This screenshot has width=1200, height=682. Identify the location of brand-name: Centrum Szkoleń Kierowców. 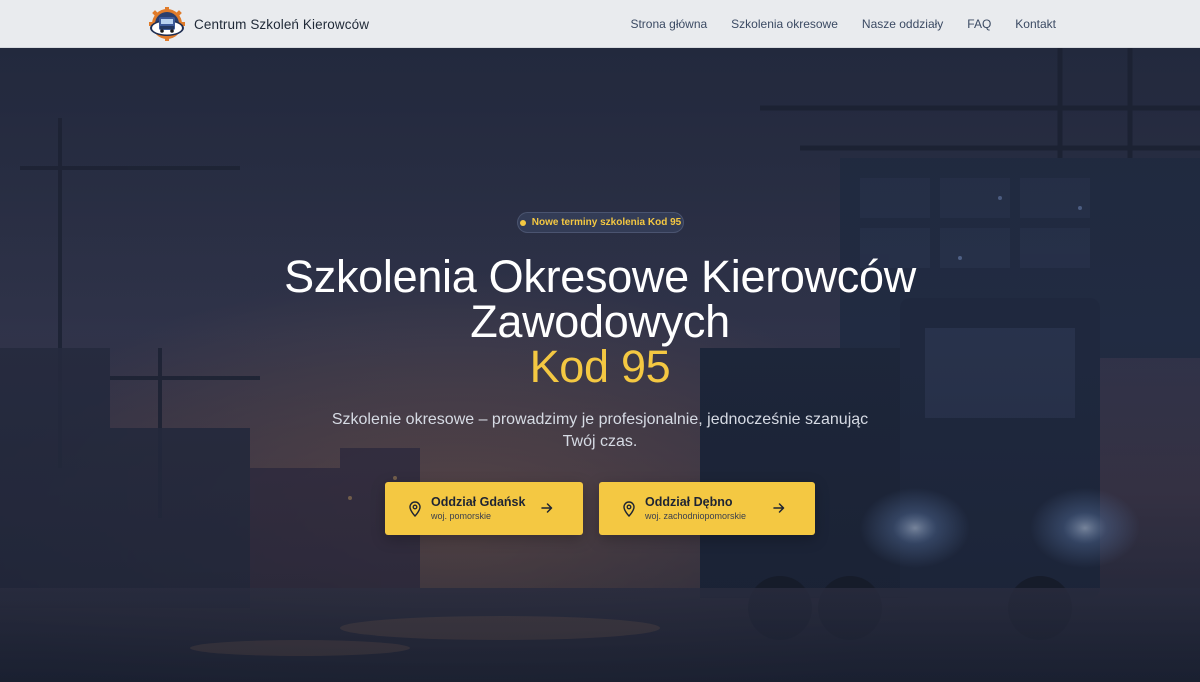
(282, 24).